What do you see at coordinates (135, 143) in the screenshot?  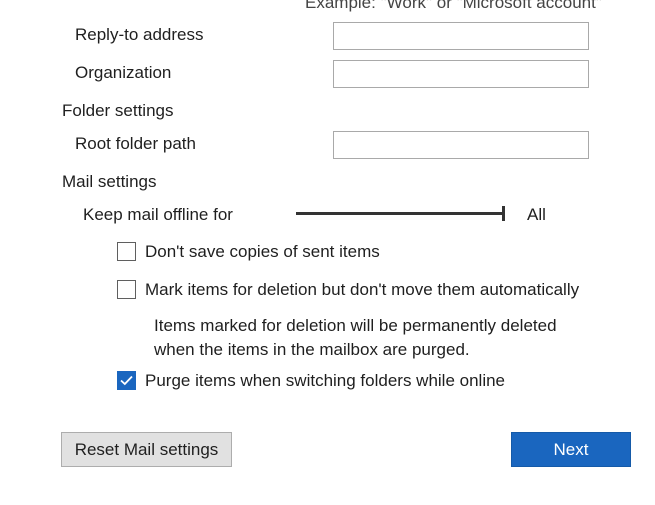 I see `root-folder-path-label: Root folder path` at bounding box center [135, 143].